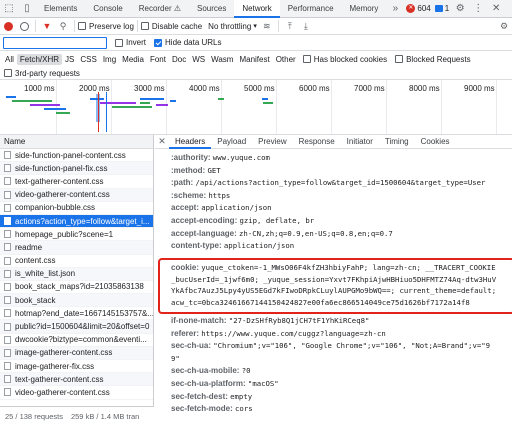 Image resolution: width=512 pixels, height=425 pixels. I want to click on tab-payload: Payload, so click(231, 142).